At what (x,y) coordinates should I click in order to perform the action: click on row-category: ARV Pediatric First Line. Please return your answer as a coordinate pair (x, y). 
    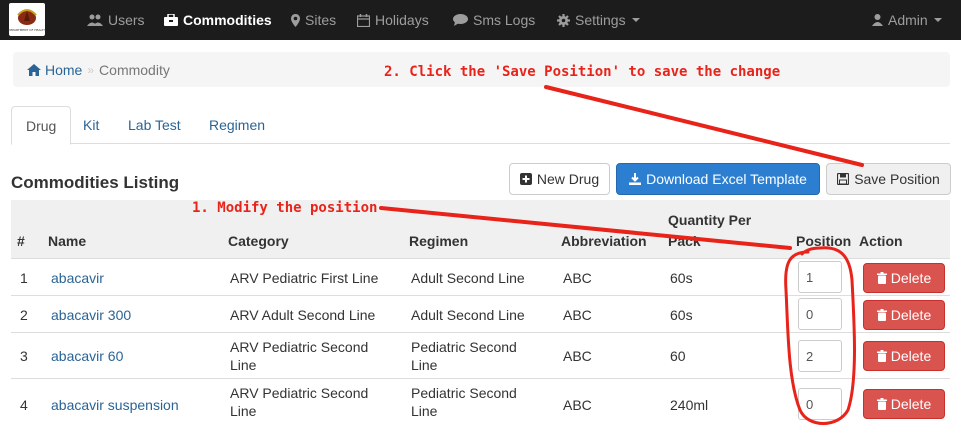
    Looking at the image, I should click on (304, 278).